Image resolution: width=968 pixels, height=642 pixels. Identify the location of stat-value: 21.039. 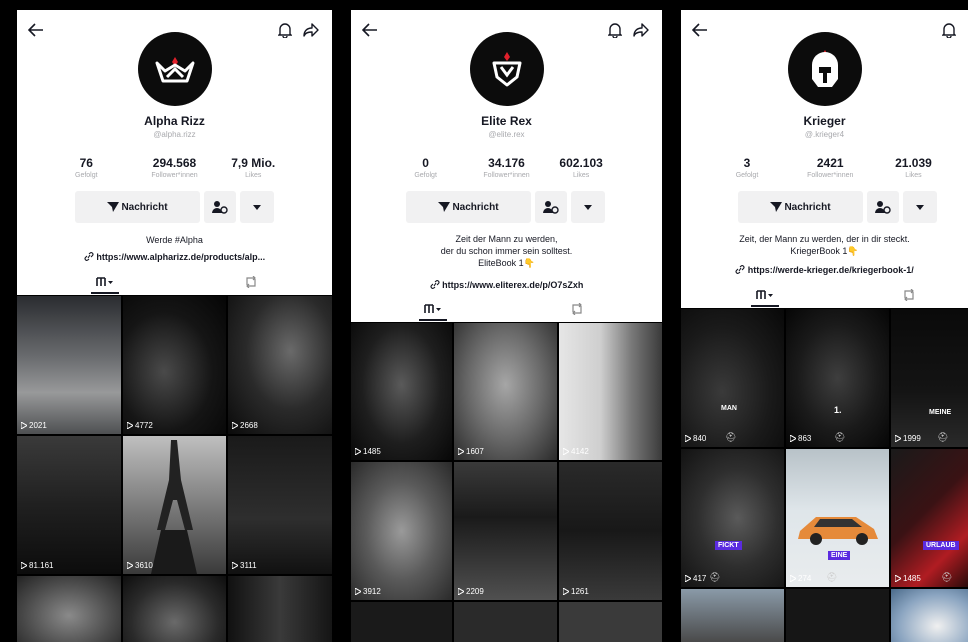
(913, 163).